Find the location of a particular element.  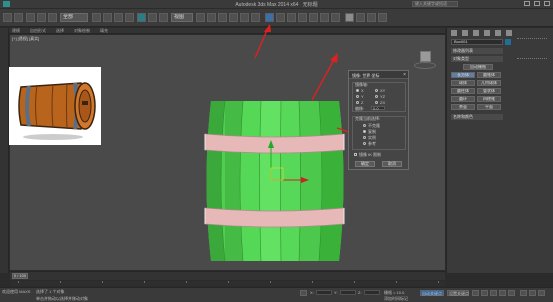

add-time-tag: 添加时间标记 is located at coordinates (396, 299).